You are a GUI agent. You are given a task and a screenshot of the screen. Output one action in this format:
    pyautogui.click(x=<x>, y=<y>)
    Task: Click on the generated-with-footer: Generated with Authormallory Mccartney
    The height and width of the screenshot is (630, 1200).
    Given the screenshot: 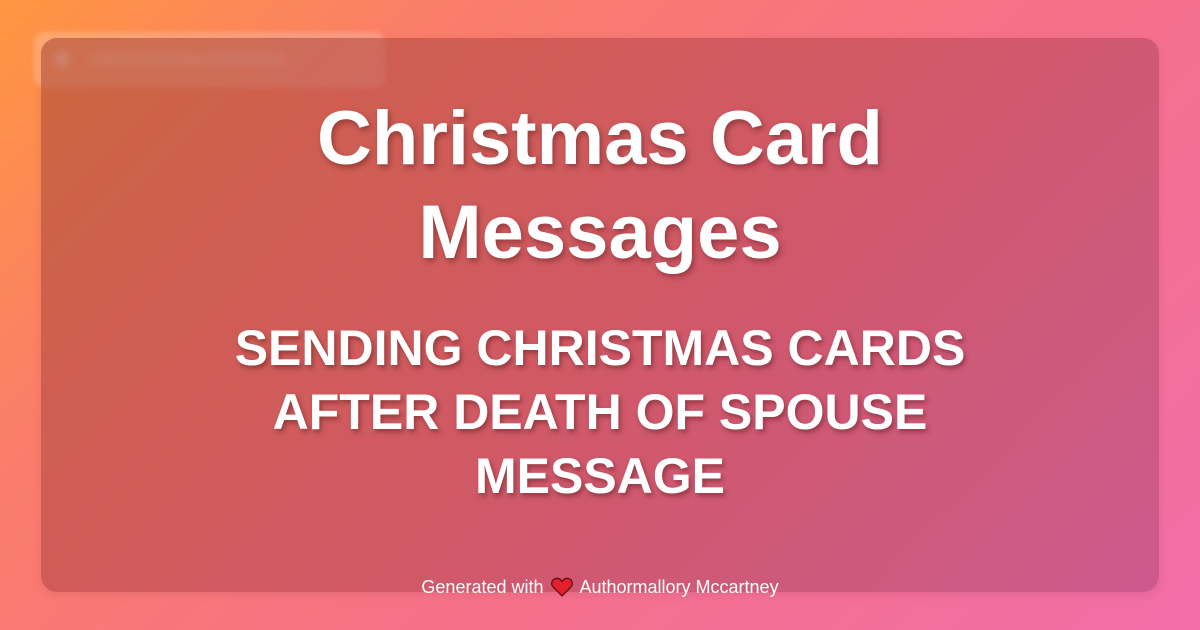 What is the action you would take?
    pyautogui.click(x=600, y=587)
    